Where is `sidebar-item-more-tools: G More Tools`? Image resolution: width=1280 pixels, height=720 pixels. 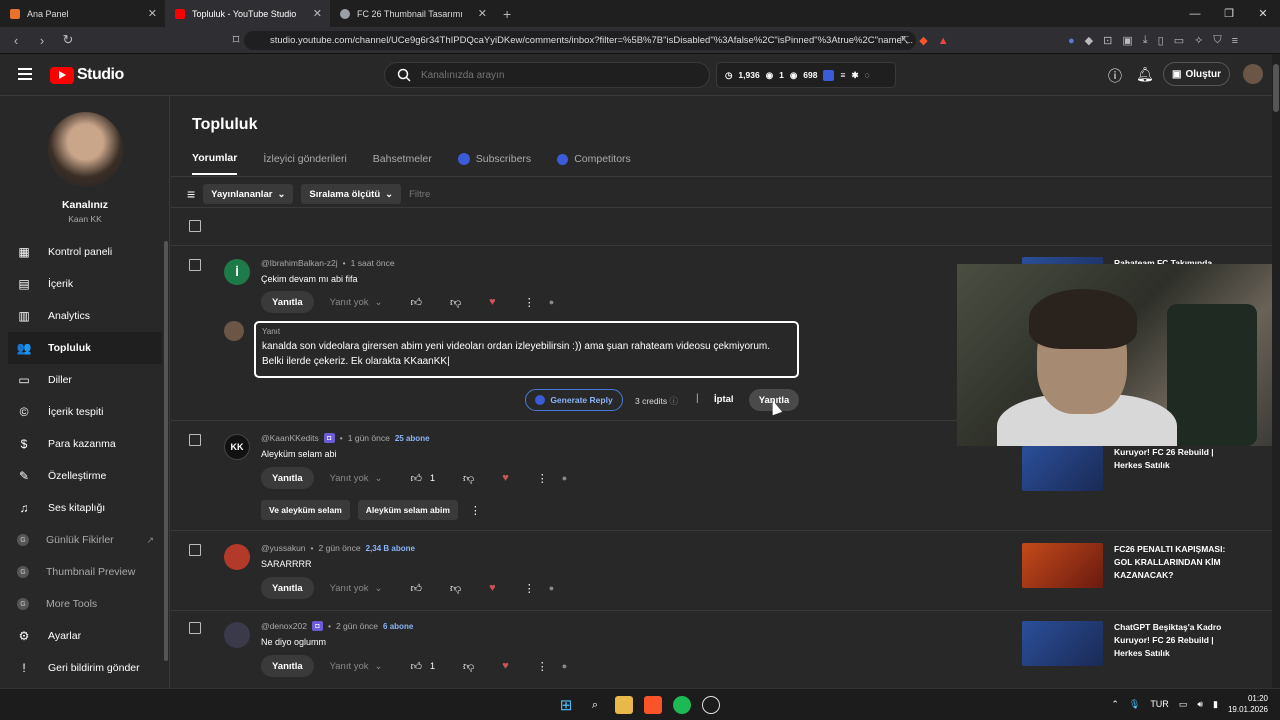
sidebar-item-more-tools: G More Tools is located at coordinates (85, 604).